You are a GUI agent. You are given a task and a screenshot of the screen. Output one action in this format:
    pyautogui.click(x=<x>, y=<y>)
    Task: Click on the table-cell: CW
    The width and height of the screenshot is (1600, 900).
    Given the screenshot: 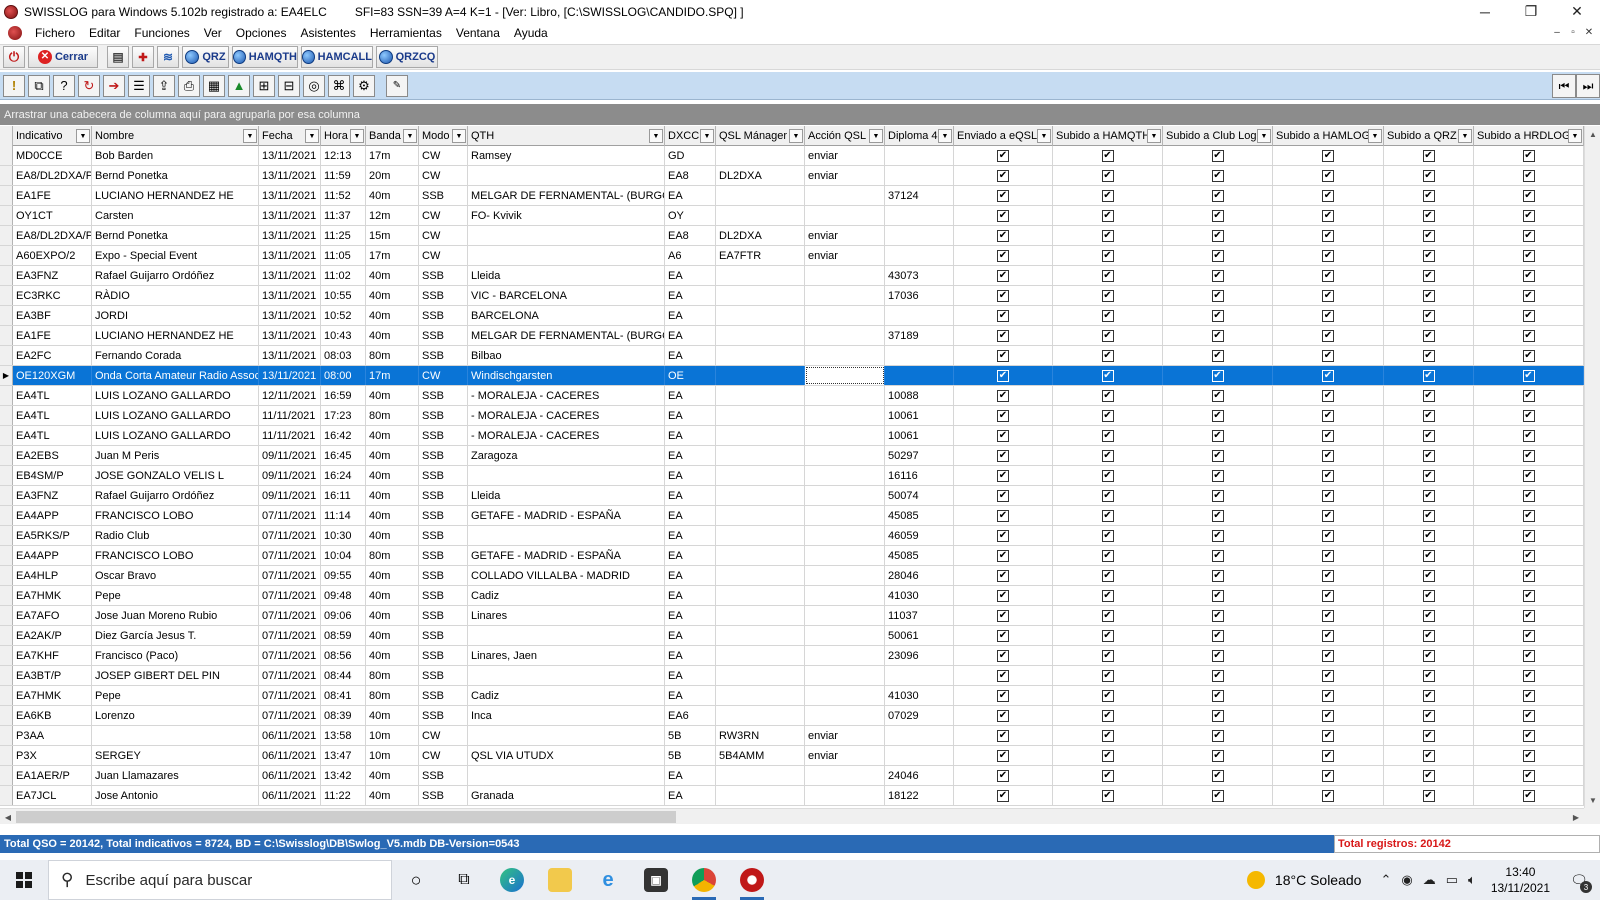 What is the action you would take?
    pyautogui.click(x=443, y=255)
    